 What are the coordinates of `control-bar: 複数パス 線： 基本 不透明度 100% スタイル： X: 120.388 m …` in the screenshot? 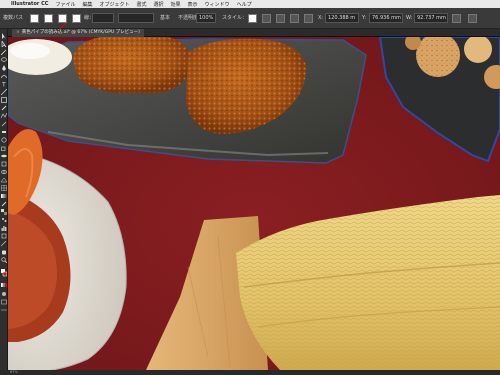 It's located at (250, 19).